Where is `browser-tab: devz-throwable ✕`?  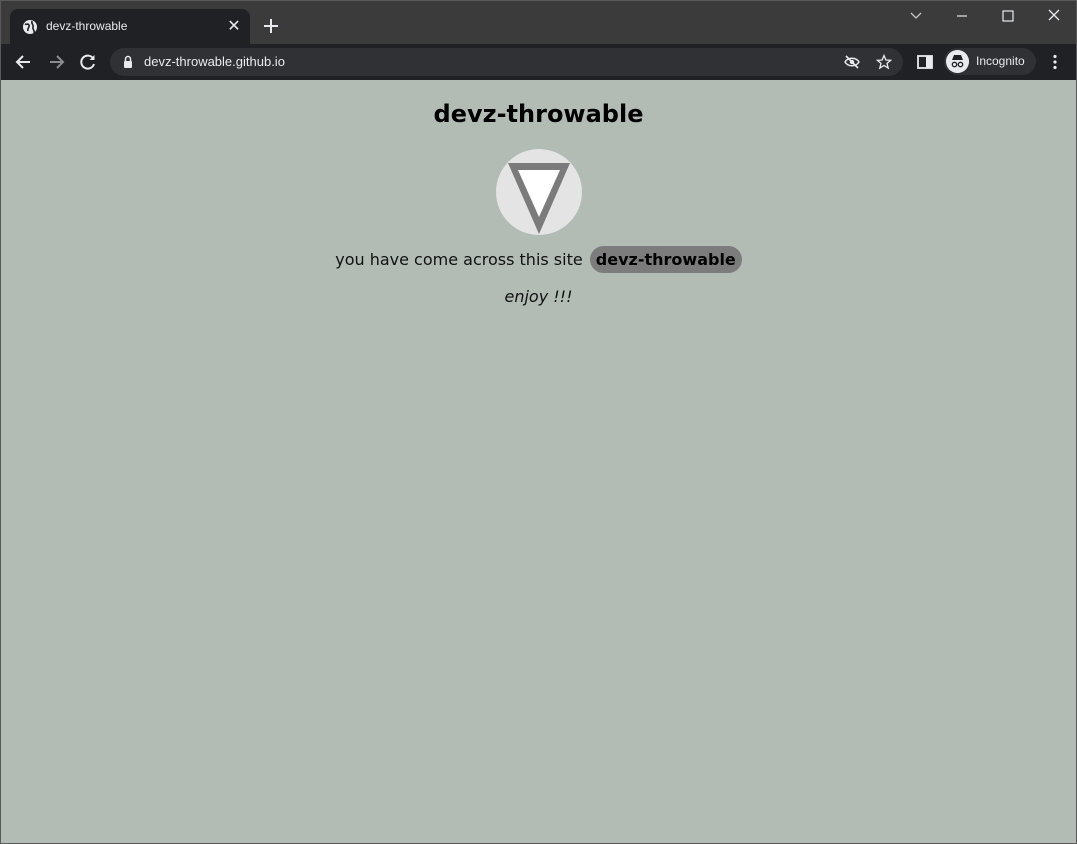
browser-tab: devz-throwable ✕ is located at coordinates (130, 26).